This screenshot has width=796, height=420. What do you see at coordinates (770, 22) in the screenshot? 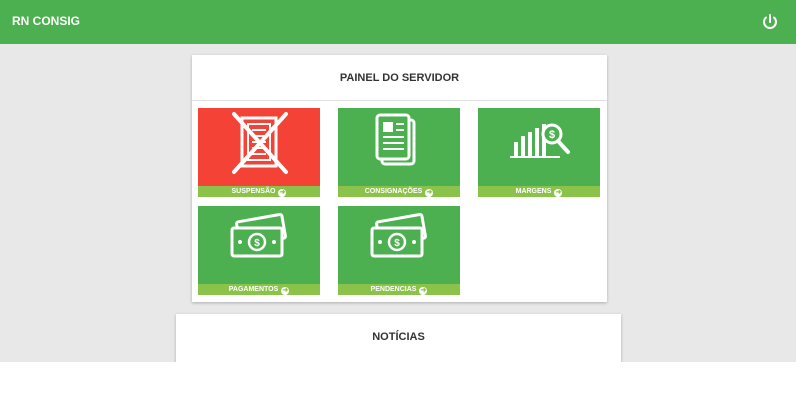
I see `power-icon` at bounding box center [770, 22].